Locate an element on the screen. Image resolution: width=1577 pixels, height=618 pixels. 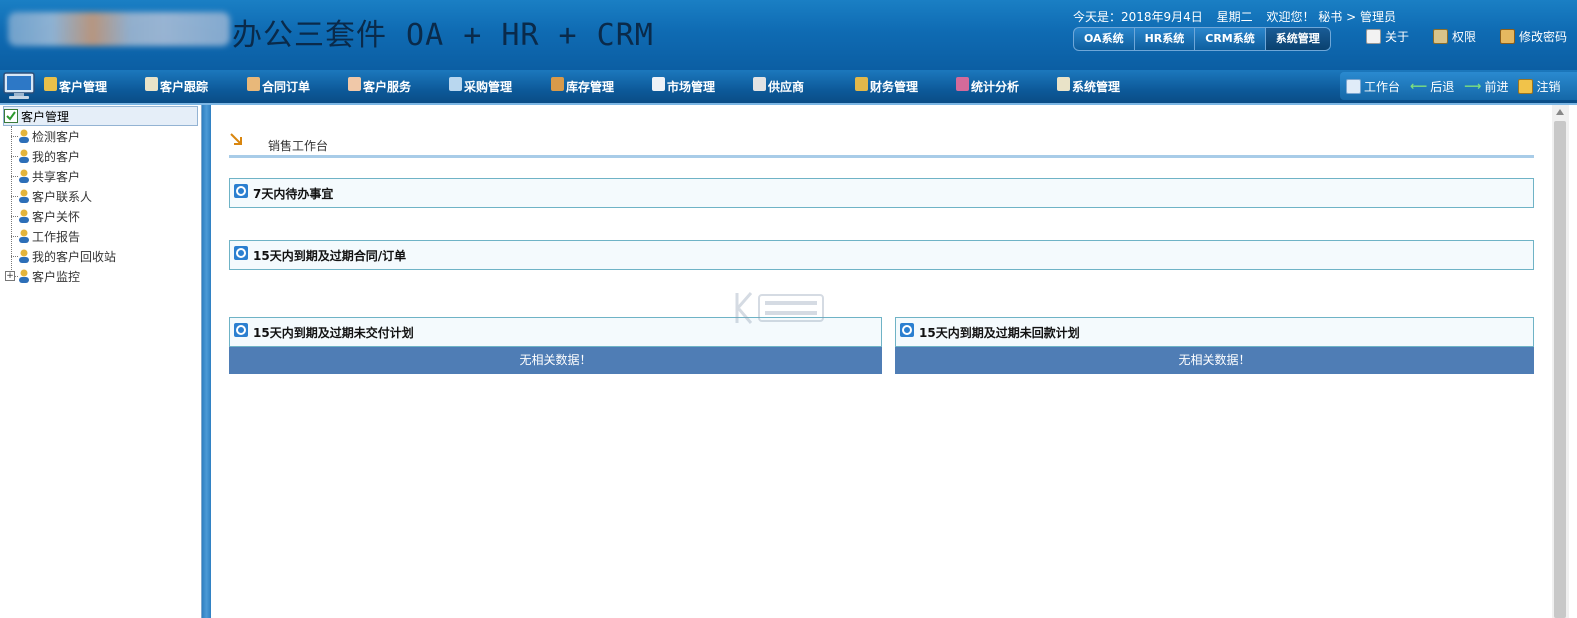
logout-icon is located at coordinates (1526, 86).